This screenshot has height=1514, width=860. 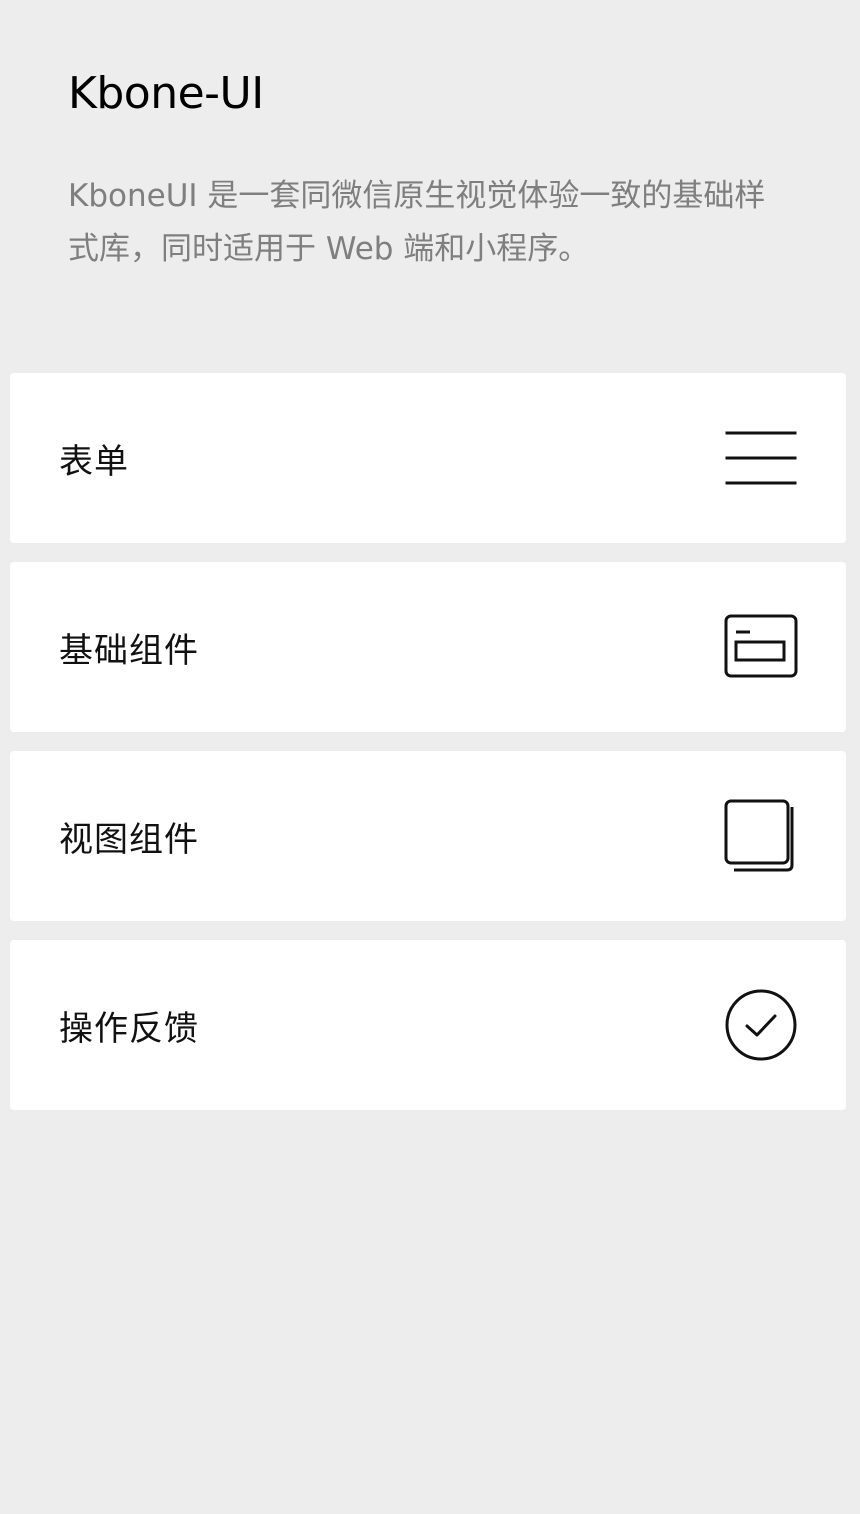 I want to click on menu-item-label: 视图组件, so click(x=129, y=839).